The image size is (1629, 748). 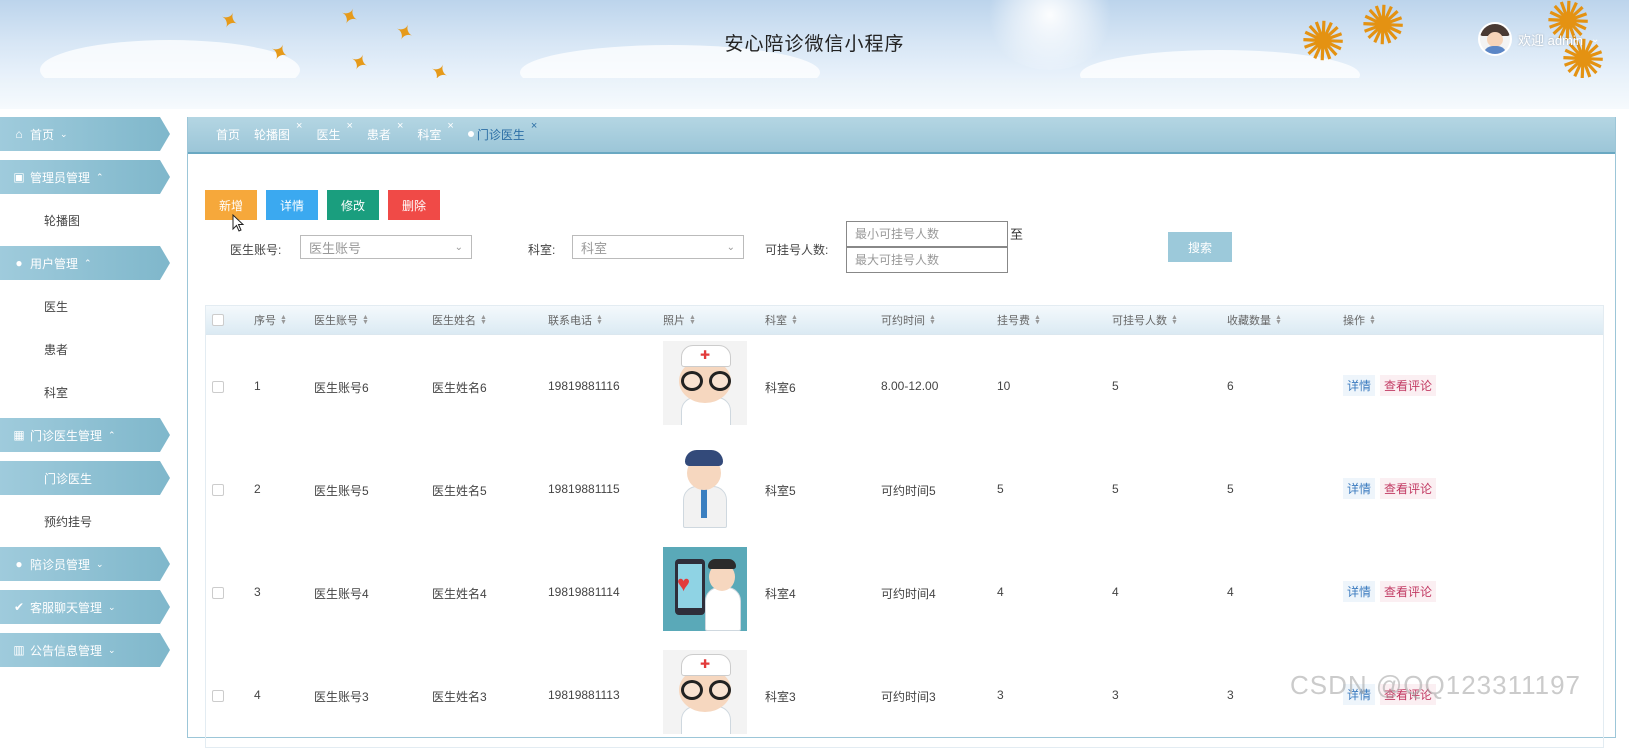 I want to click on tab-patient: 患者 ×, so click(x=385, y=131).